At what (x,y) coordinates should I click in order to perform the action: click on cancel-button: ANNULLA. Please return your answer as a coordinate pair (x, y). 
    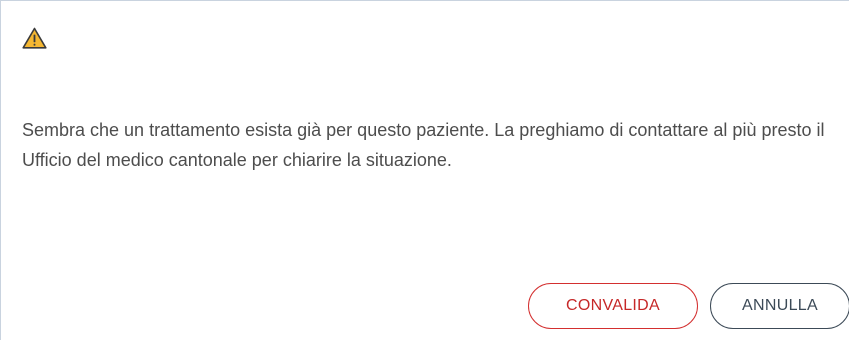
    Looking at the image, I should click on (779, 306).